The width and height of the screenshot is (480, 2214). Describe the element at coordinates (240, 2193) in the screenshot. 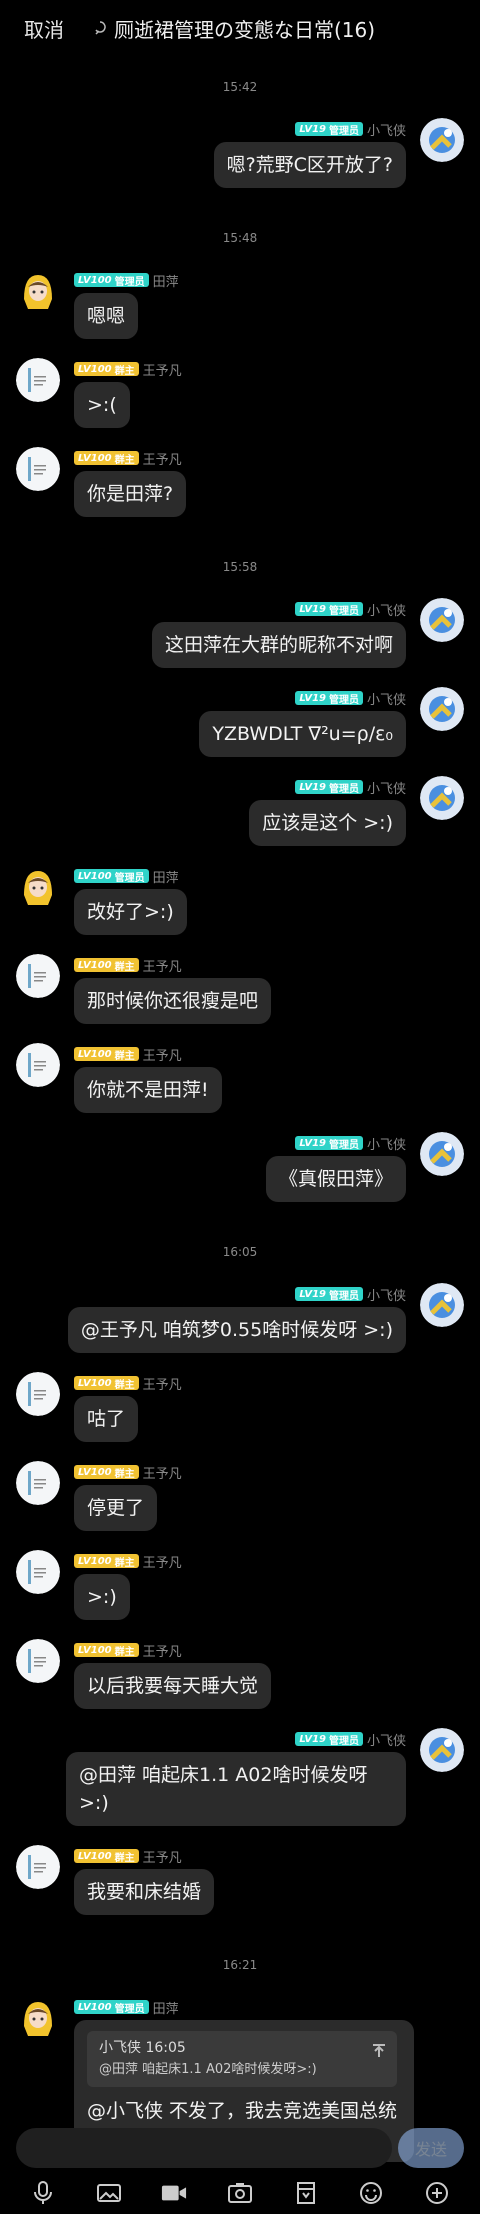

I see `camera-icon` at that location.